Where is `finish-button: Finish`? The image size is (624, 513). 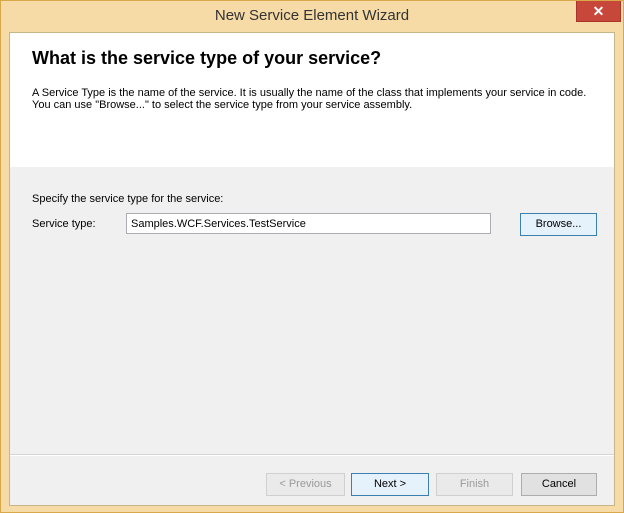 finish-button: Finish is located at coordinates (474, 484).